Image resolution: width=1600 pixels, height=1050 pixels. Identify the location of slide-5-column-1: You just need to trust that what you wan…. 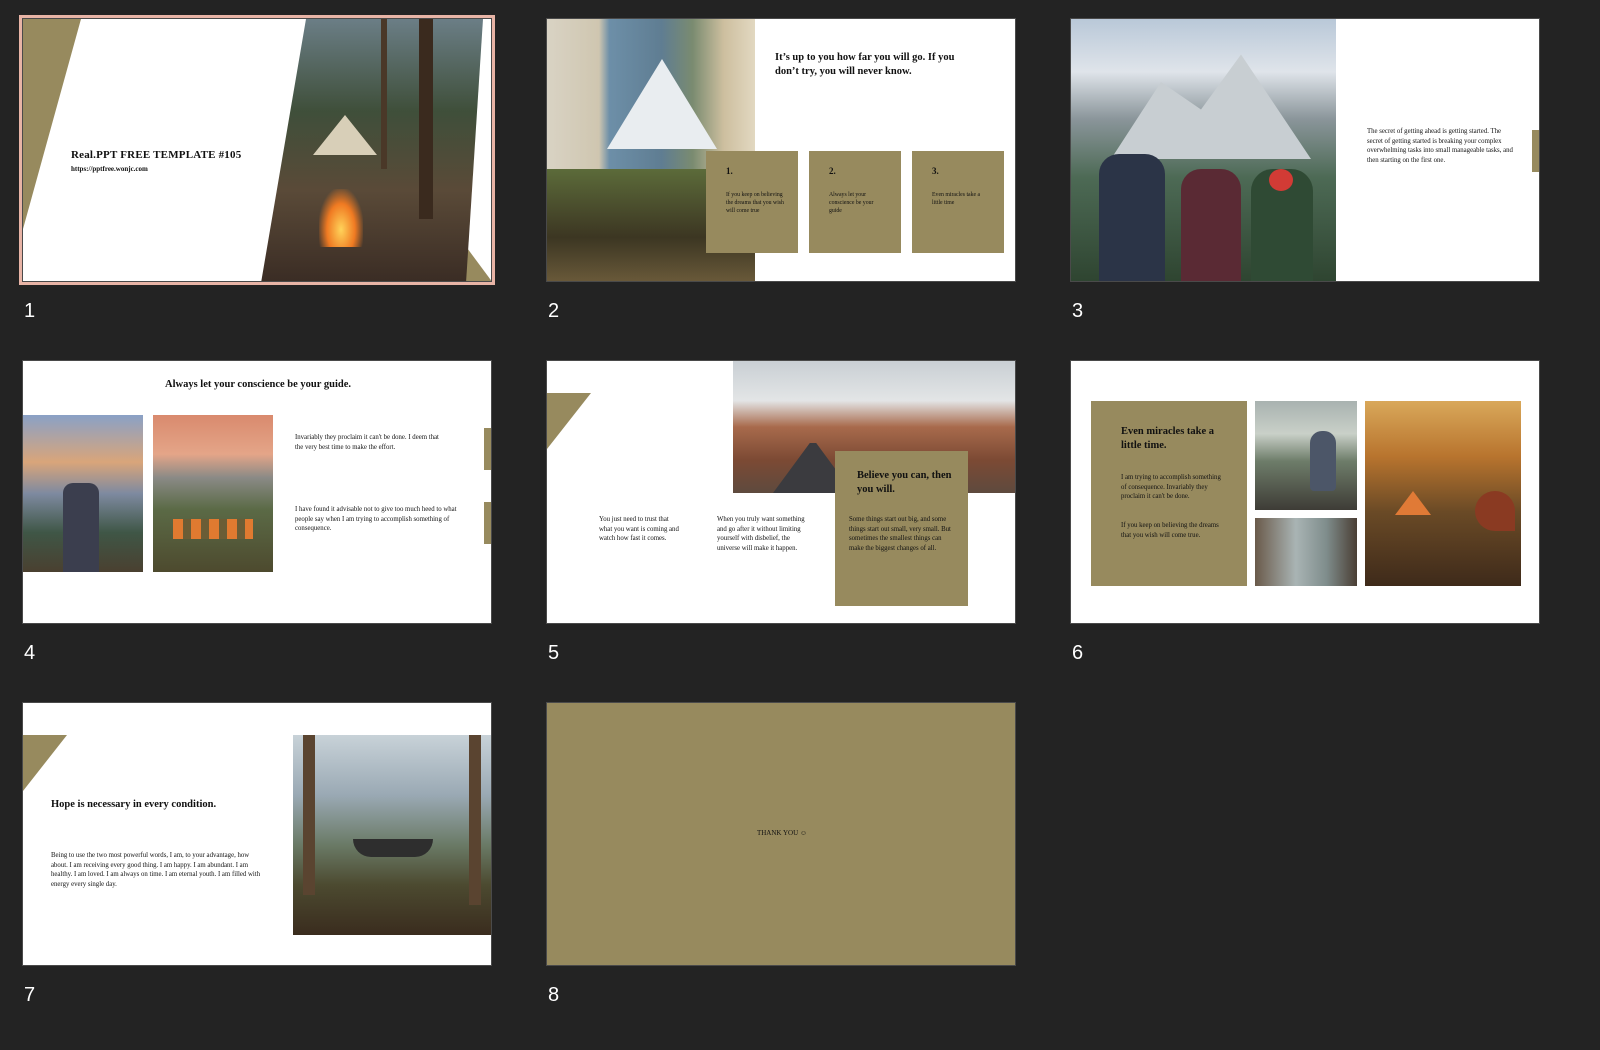
(639, 529).